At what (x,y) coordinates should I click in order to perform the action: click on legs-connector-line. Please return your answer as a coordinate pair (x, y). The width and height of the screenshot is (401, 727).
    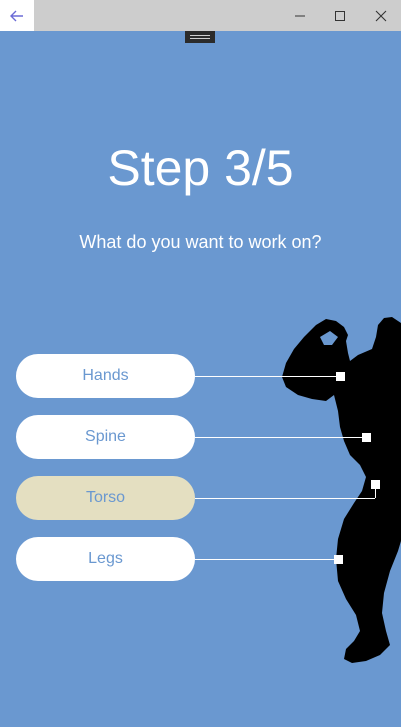
    Looking at the image, I should click on (267, 559).